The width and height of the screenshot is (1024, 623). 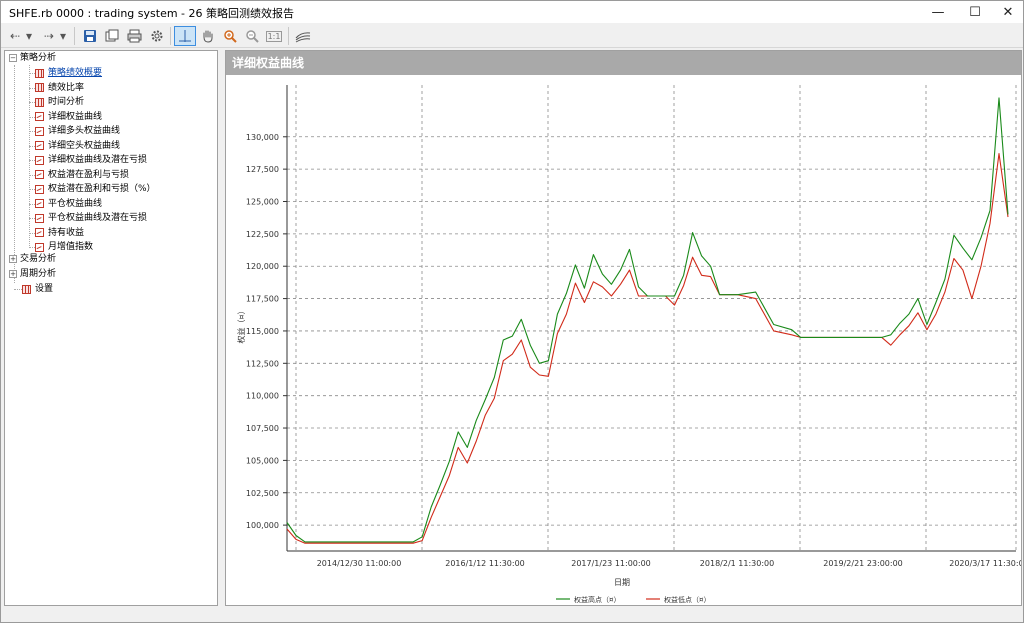 What do you see at coordinates (185, 36) in the screenshot?
I see `crosshair-button` at bounding box center [185, 36].